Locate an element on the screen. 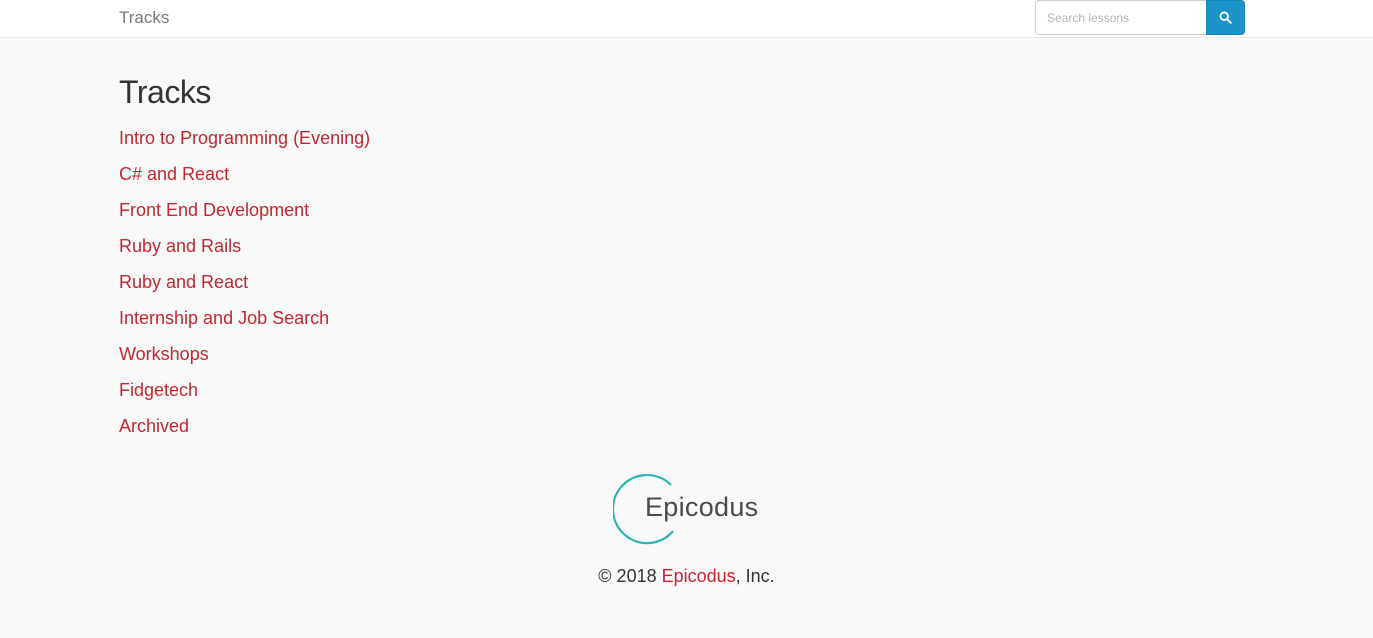 This screenshot has height=638, width=1373. search-button is located at coordinates (1225, 17).